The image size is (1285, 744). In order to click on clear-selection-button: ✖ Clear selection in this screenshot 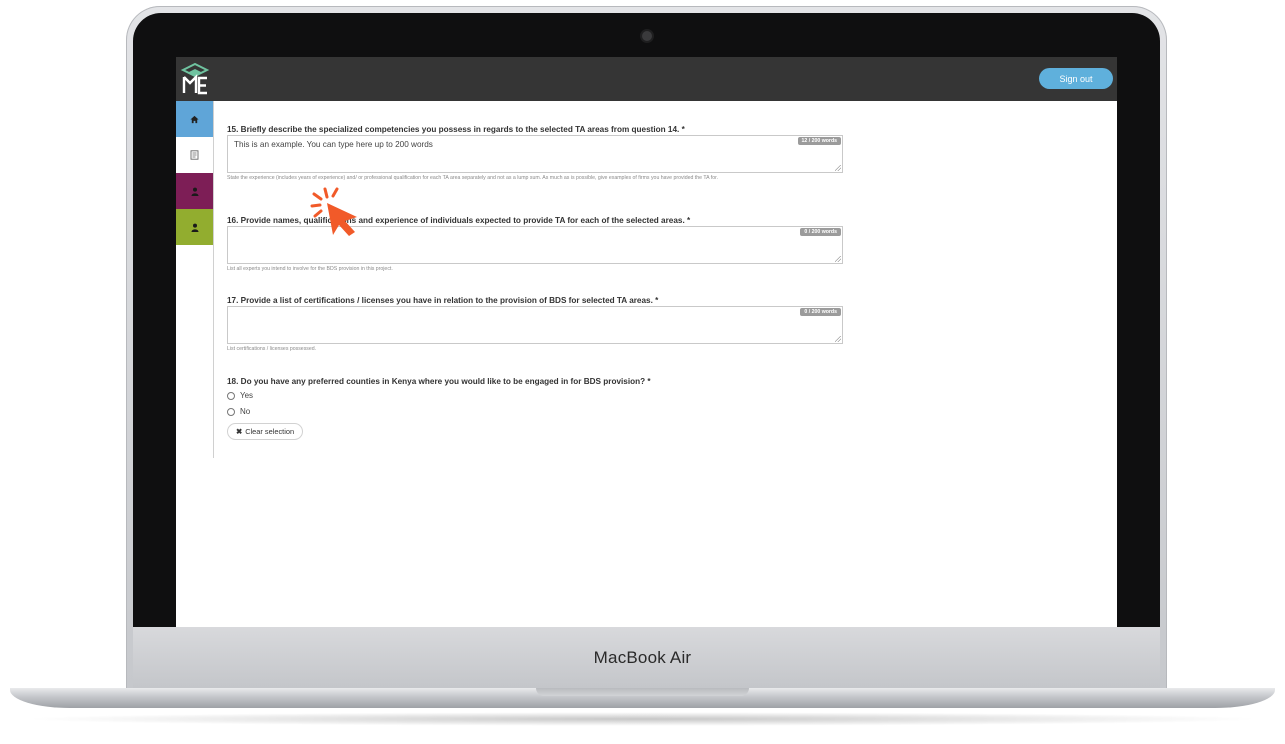, I will do `click(265, 431)`.